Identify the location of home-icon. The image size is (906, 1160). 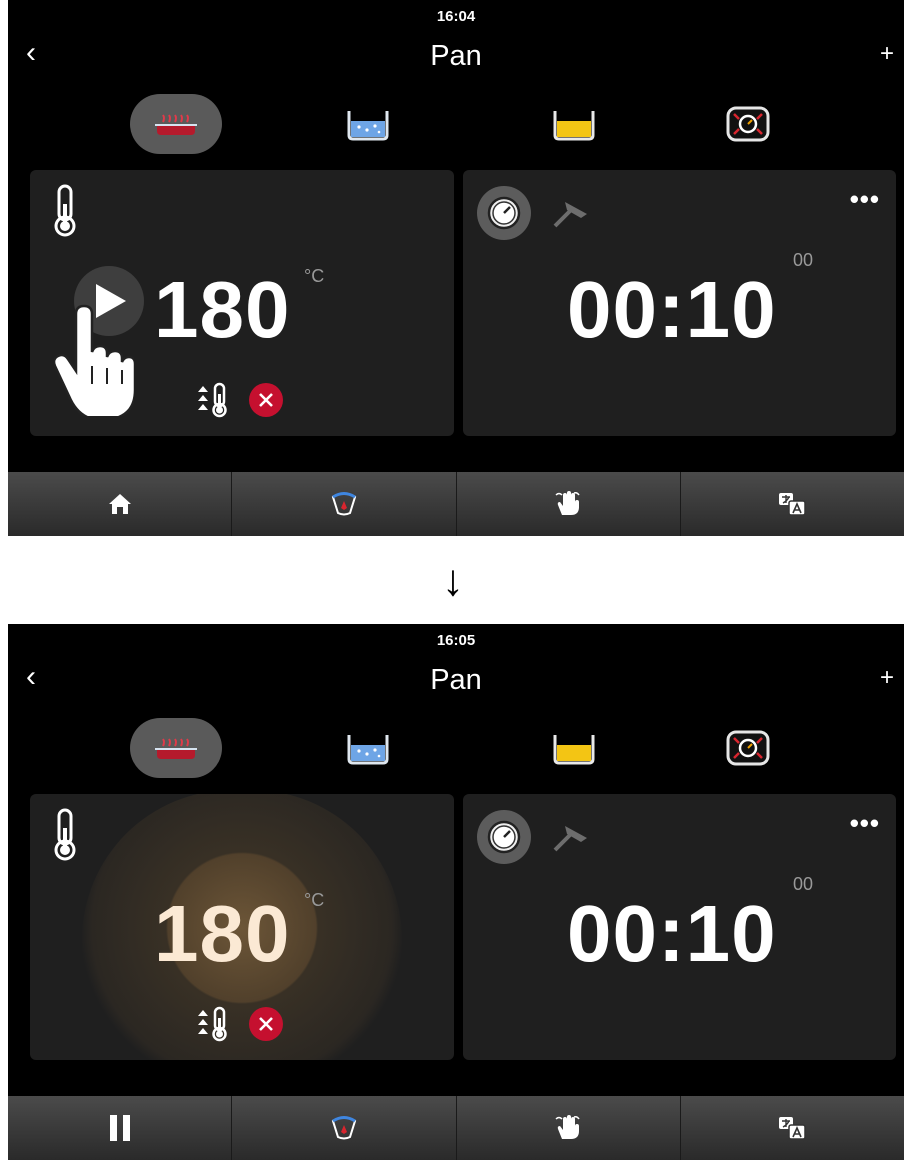
(119, 504).